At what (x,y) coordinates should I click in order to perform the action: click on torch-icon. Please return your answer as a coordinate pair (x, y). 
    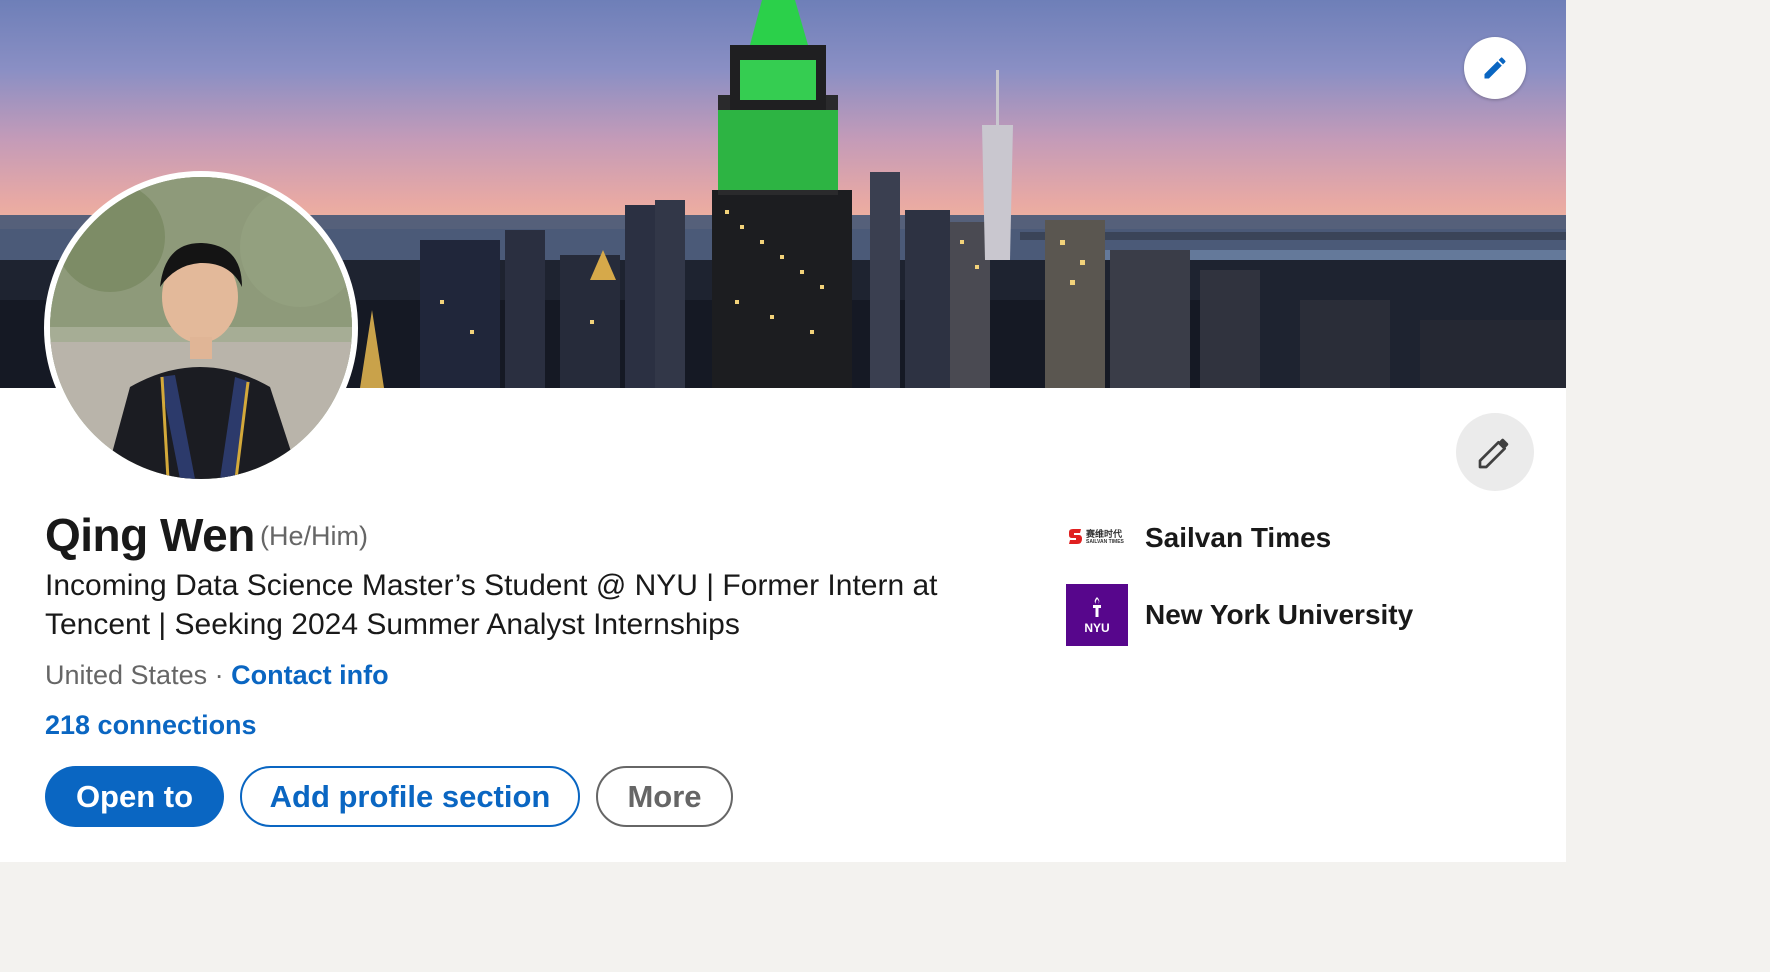
    Looking at the image, I should click on (1097, 607).